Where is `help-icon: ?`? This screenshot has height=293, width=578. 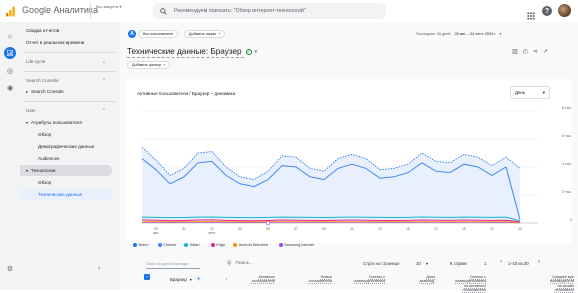 help-icon: ? is located at coordinates (547, 11).